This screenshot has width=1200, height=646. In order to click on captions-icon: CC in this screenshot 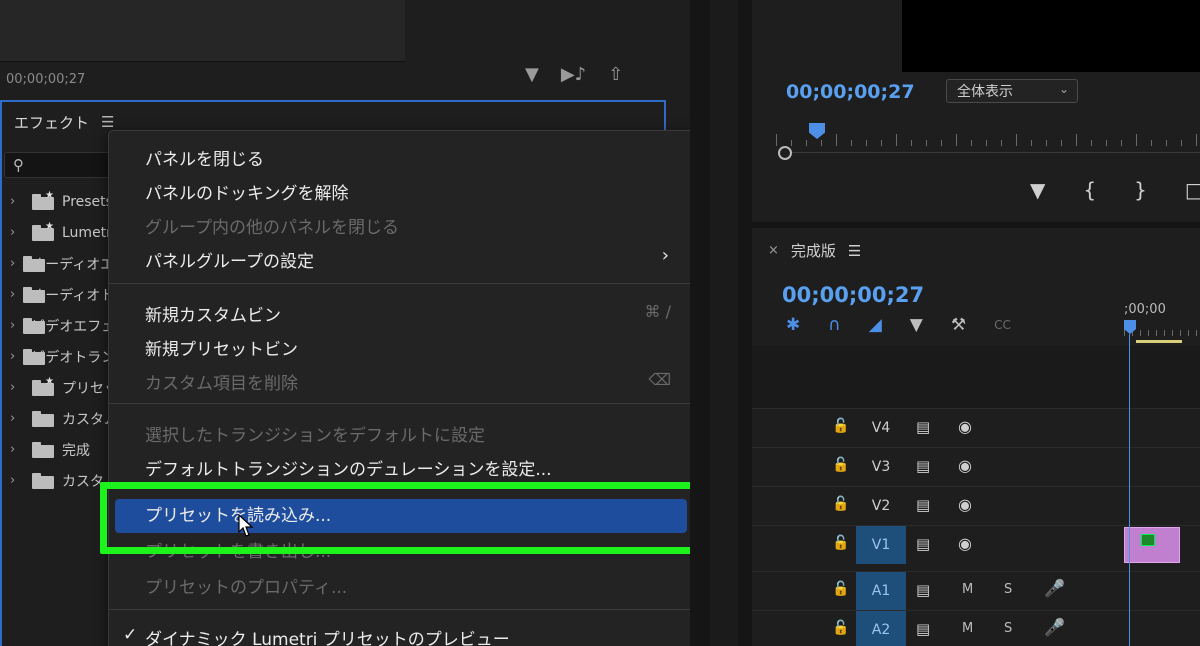, I will do `click(1002, 325)`.